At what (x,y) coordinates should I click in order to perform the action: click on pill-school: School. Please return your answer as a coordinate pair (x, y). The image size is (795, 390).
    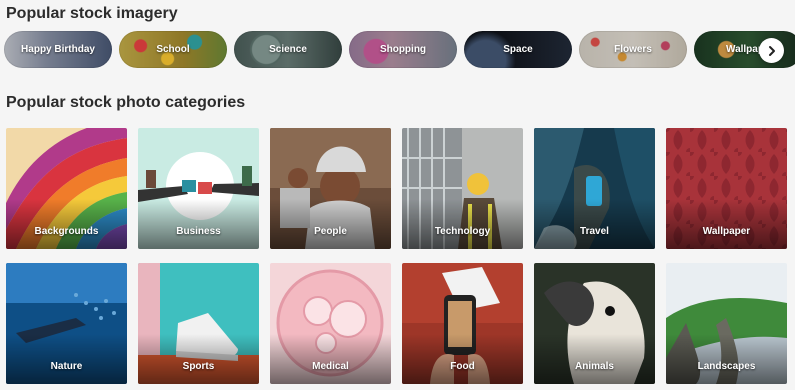
    Looking at the image, I should click on (173, 49).